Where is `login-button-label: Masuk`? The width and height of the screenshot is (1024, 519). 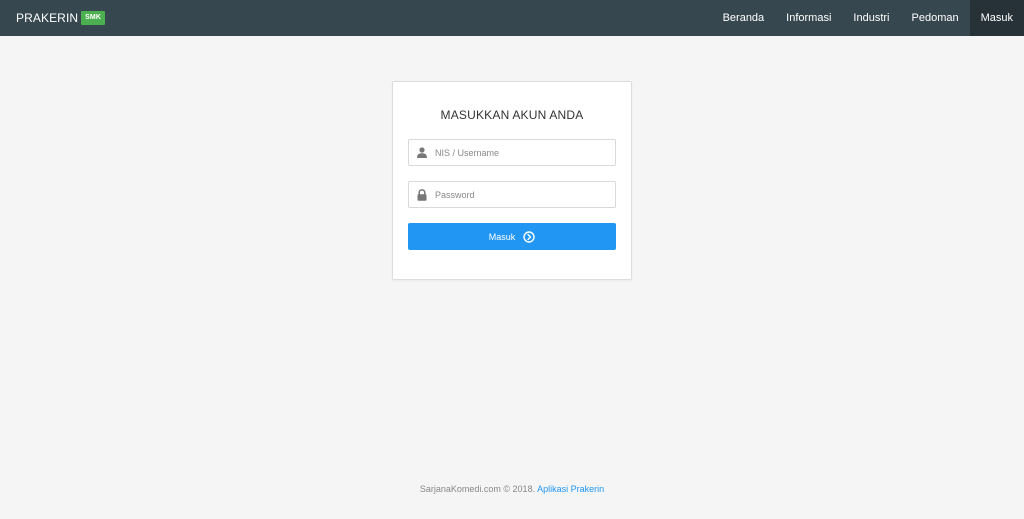
login-button-label: Masuk is located at coordinates (502, 236).